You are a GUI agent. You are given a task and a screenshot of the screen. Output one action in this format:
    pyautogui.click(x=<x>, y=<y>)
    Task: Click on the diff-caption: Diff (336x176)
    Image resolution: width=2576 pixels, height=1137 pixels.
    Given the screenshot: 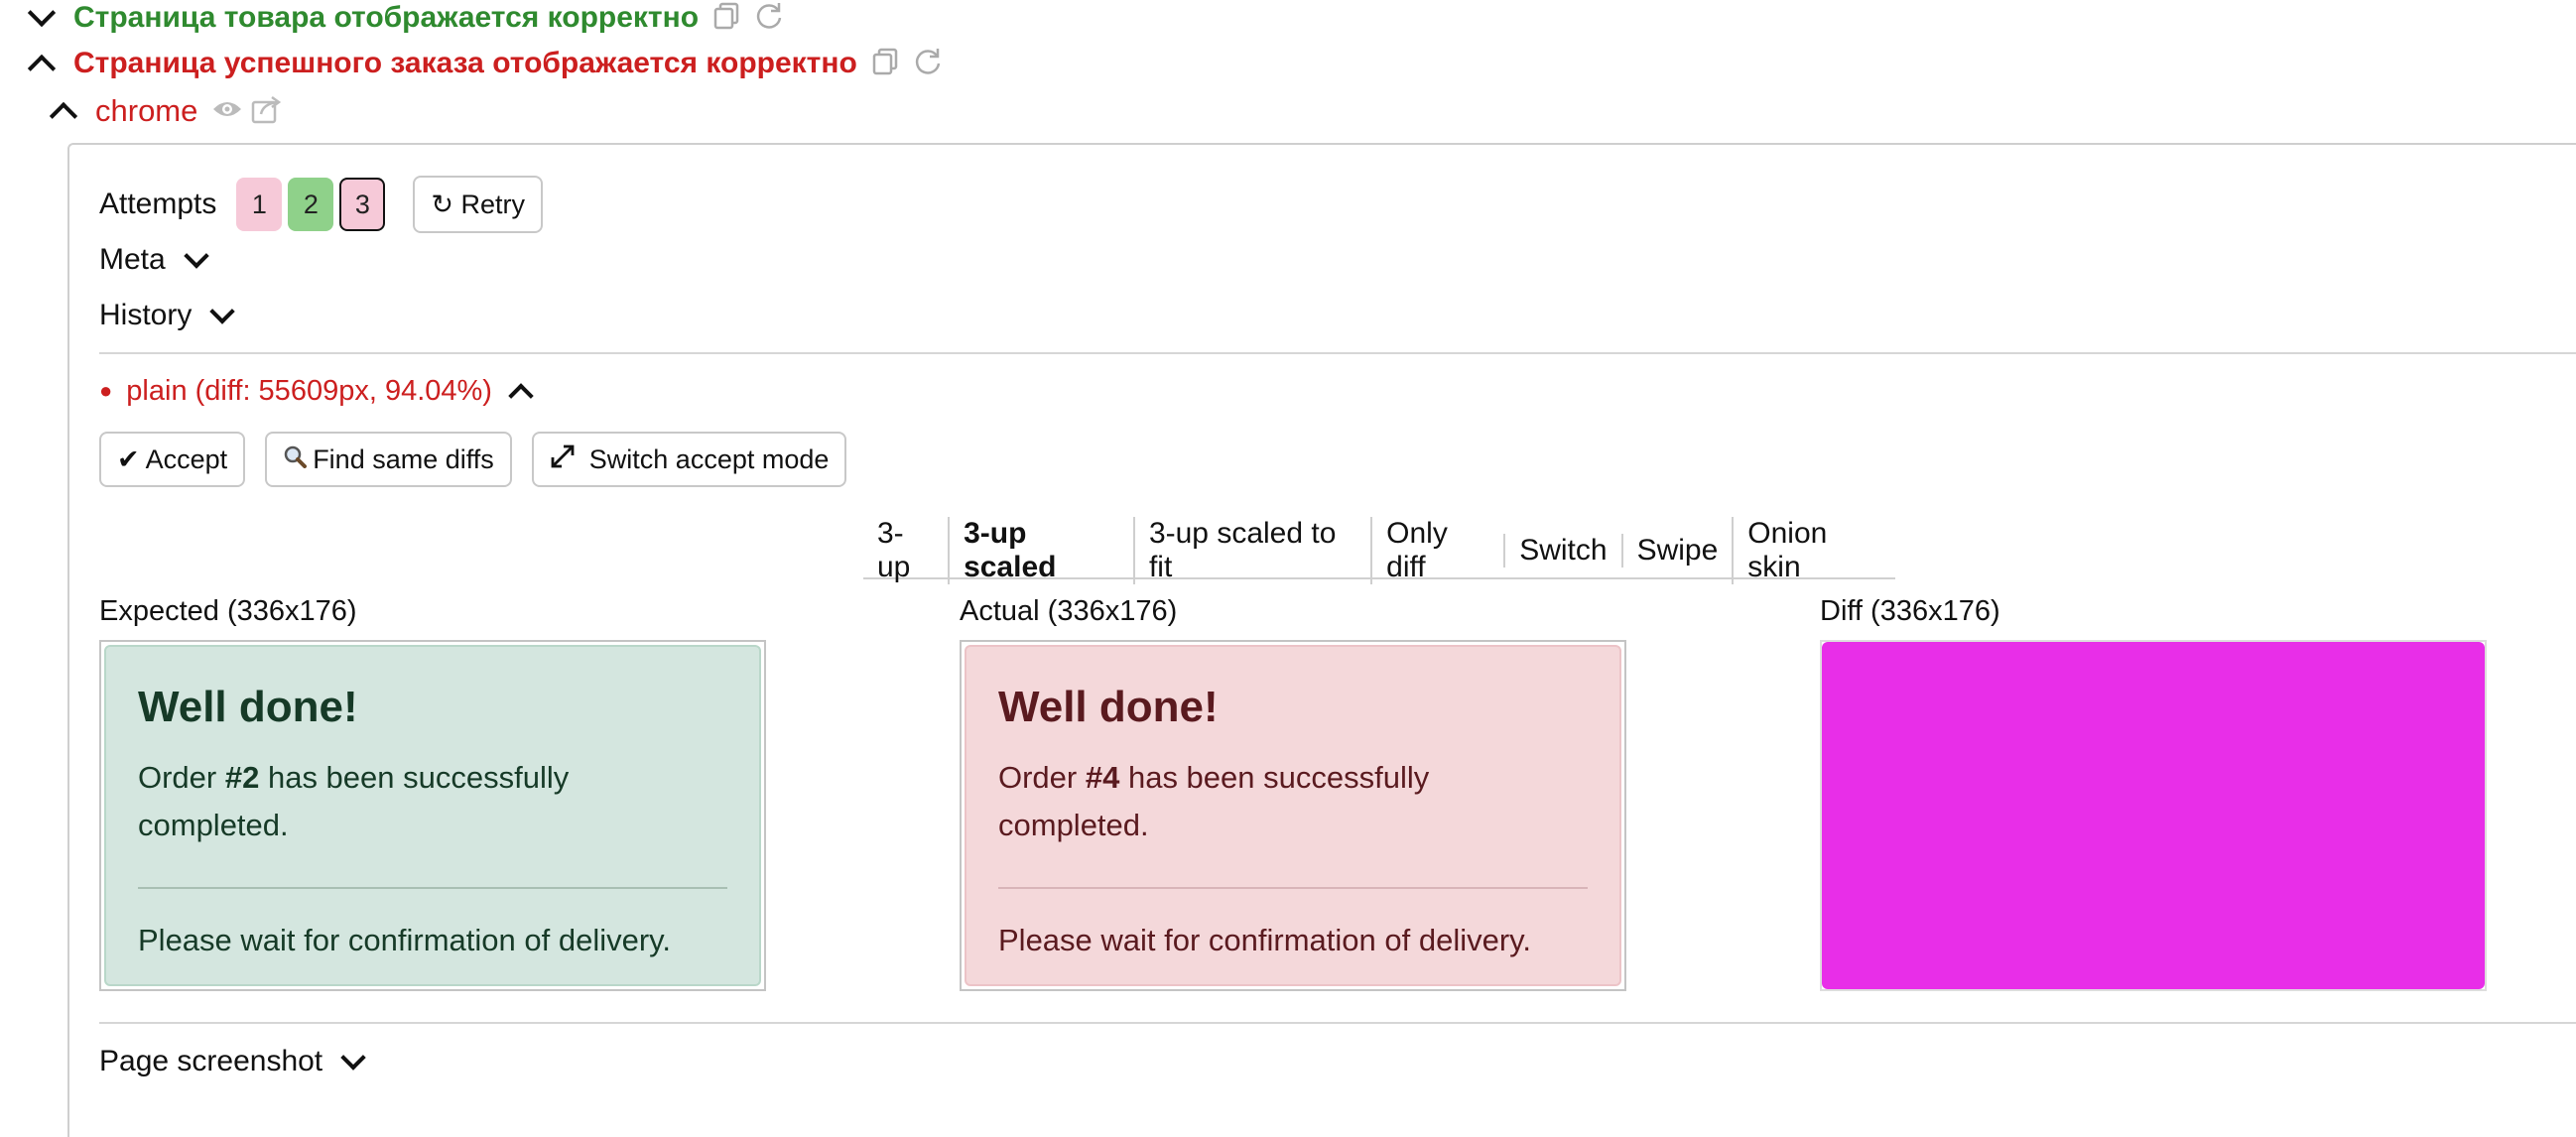 What is the action you would take?
    pyautogui.click(x=1910, y=611)
    